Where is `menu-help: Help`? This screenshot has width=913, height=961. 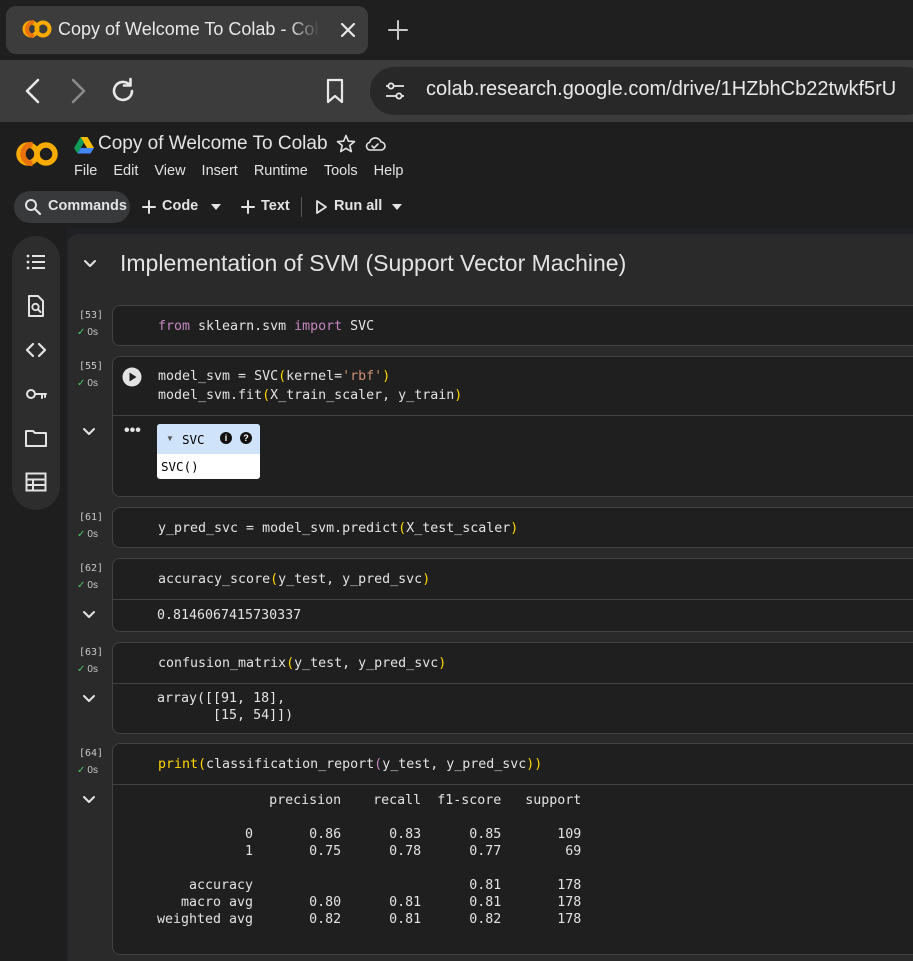 menu-help: Help is located at coordinates (389, 171).